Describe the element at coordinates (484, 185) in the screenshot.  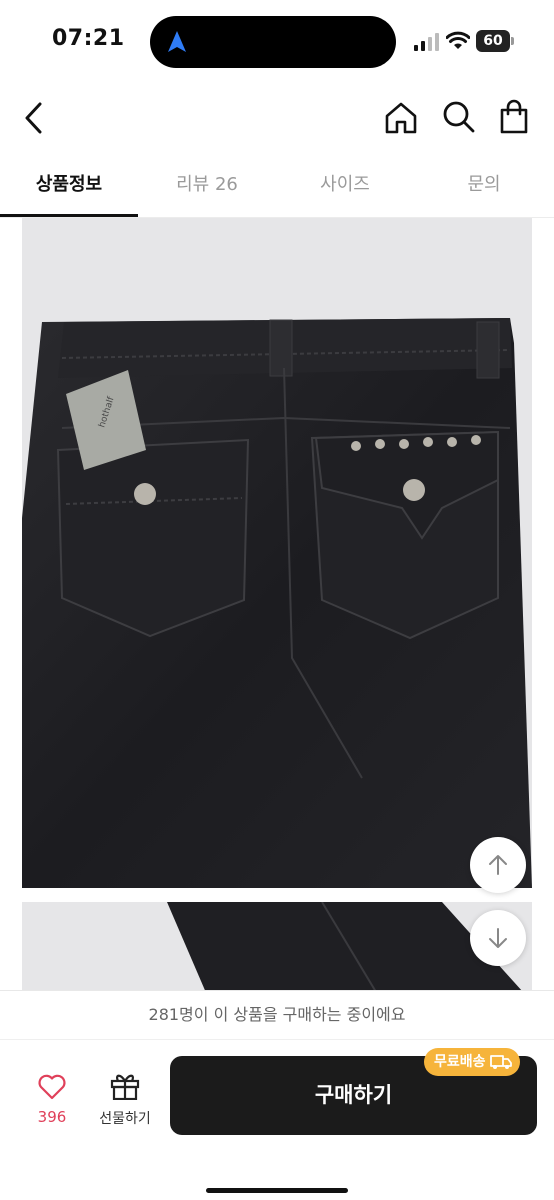
I see `tab-inquiry: 문의` at that location.